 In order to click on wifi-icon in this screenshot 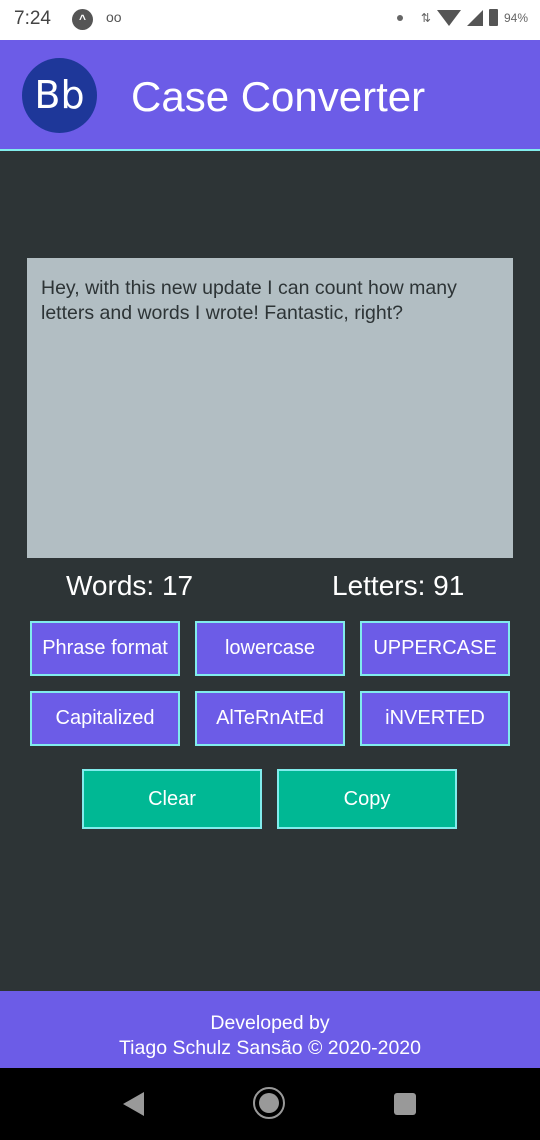, I will do `click(448, 17)`.